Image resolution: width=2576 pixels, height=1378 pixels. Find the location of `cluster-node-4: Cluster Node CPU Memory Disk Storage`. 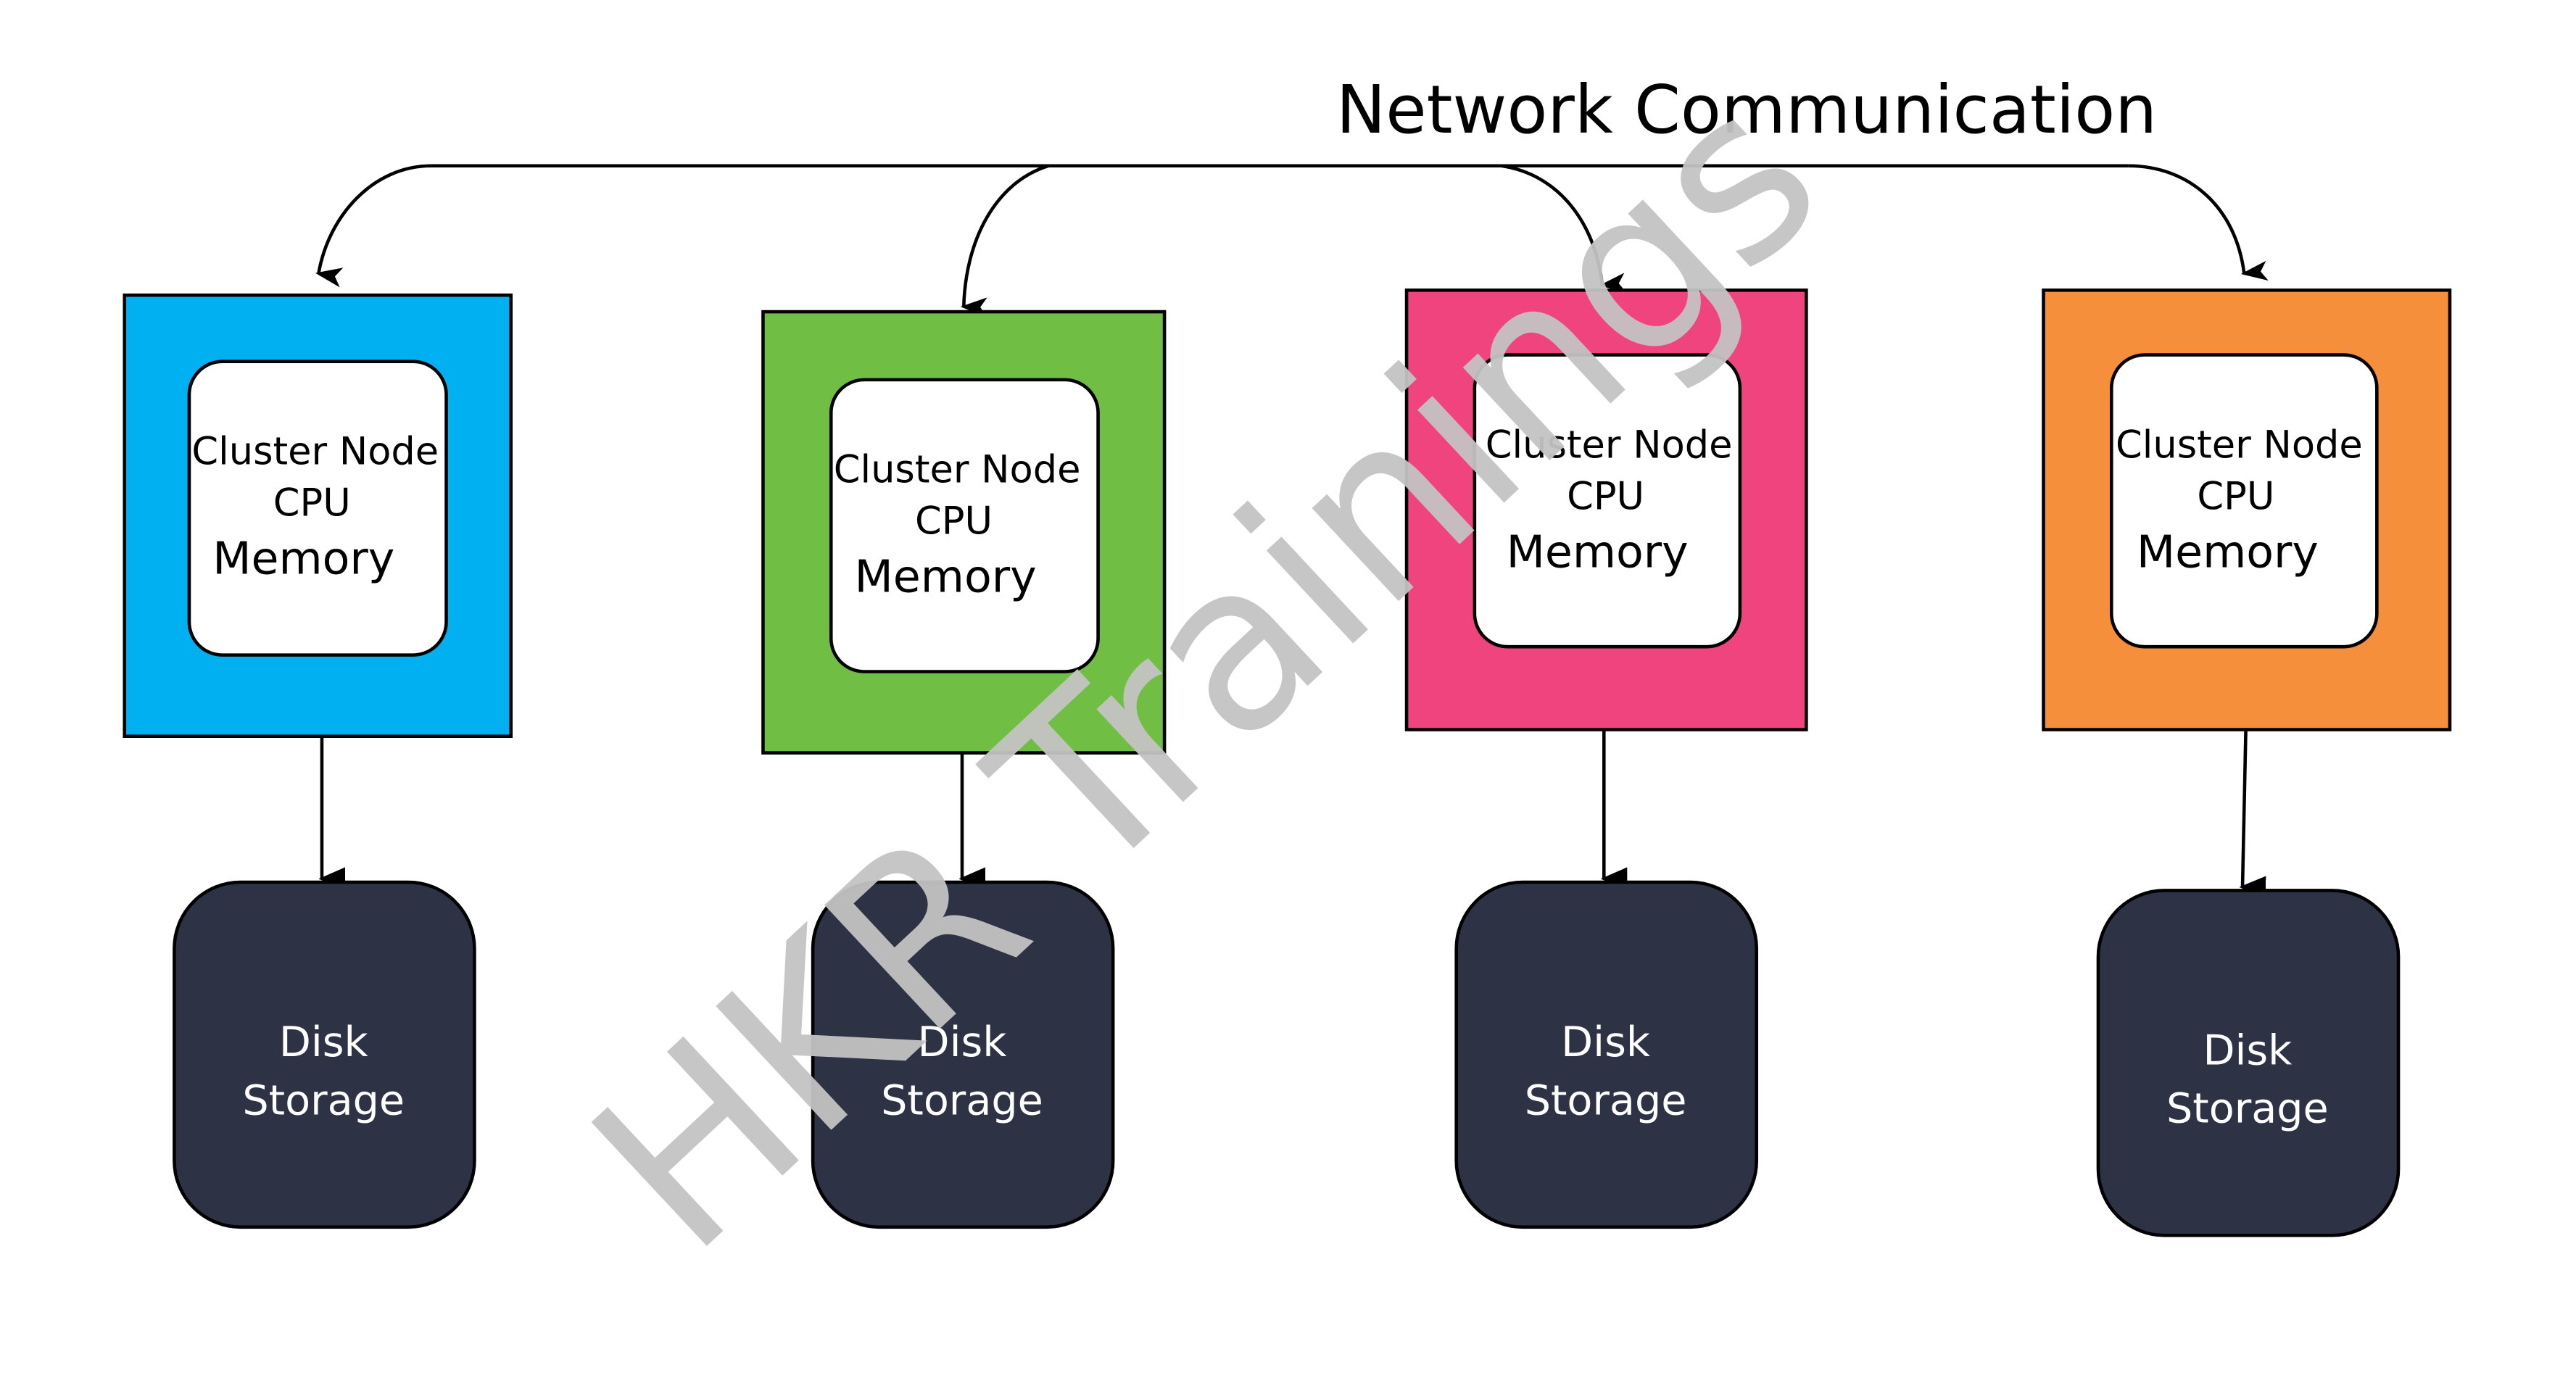

cluster-node-4: Cluster Node CPU Memory Disk Storage is located at coordinates (2247, 763).